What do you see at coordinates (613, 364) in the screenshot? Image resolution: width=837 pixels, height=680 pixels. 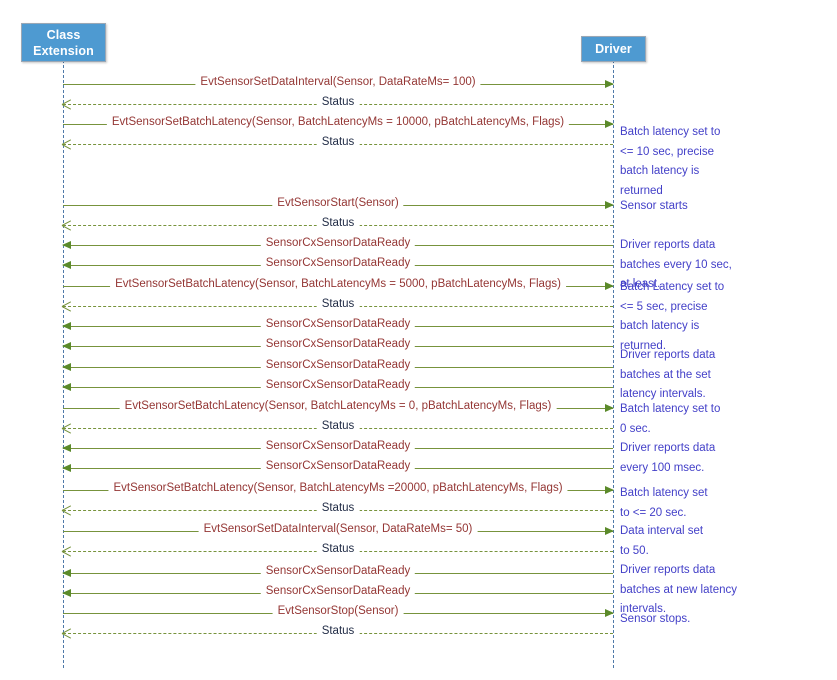 I see `lifeline-driver` at bounding box center [613, 364].